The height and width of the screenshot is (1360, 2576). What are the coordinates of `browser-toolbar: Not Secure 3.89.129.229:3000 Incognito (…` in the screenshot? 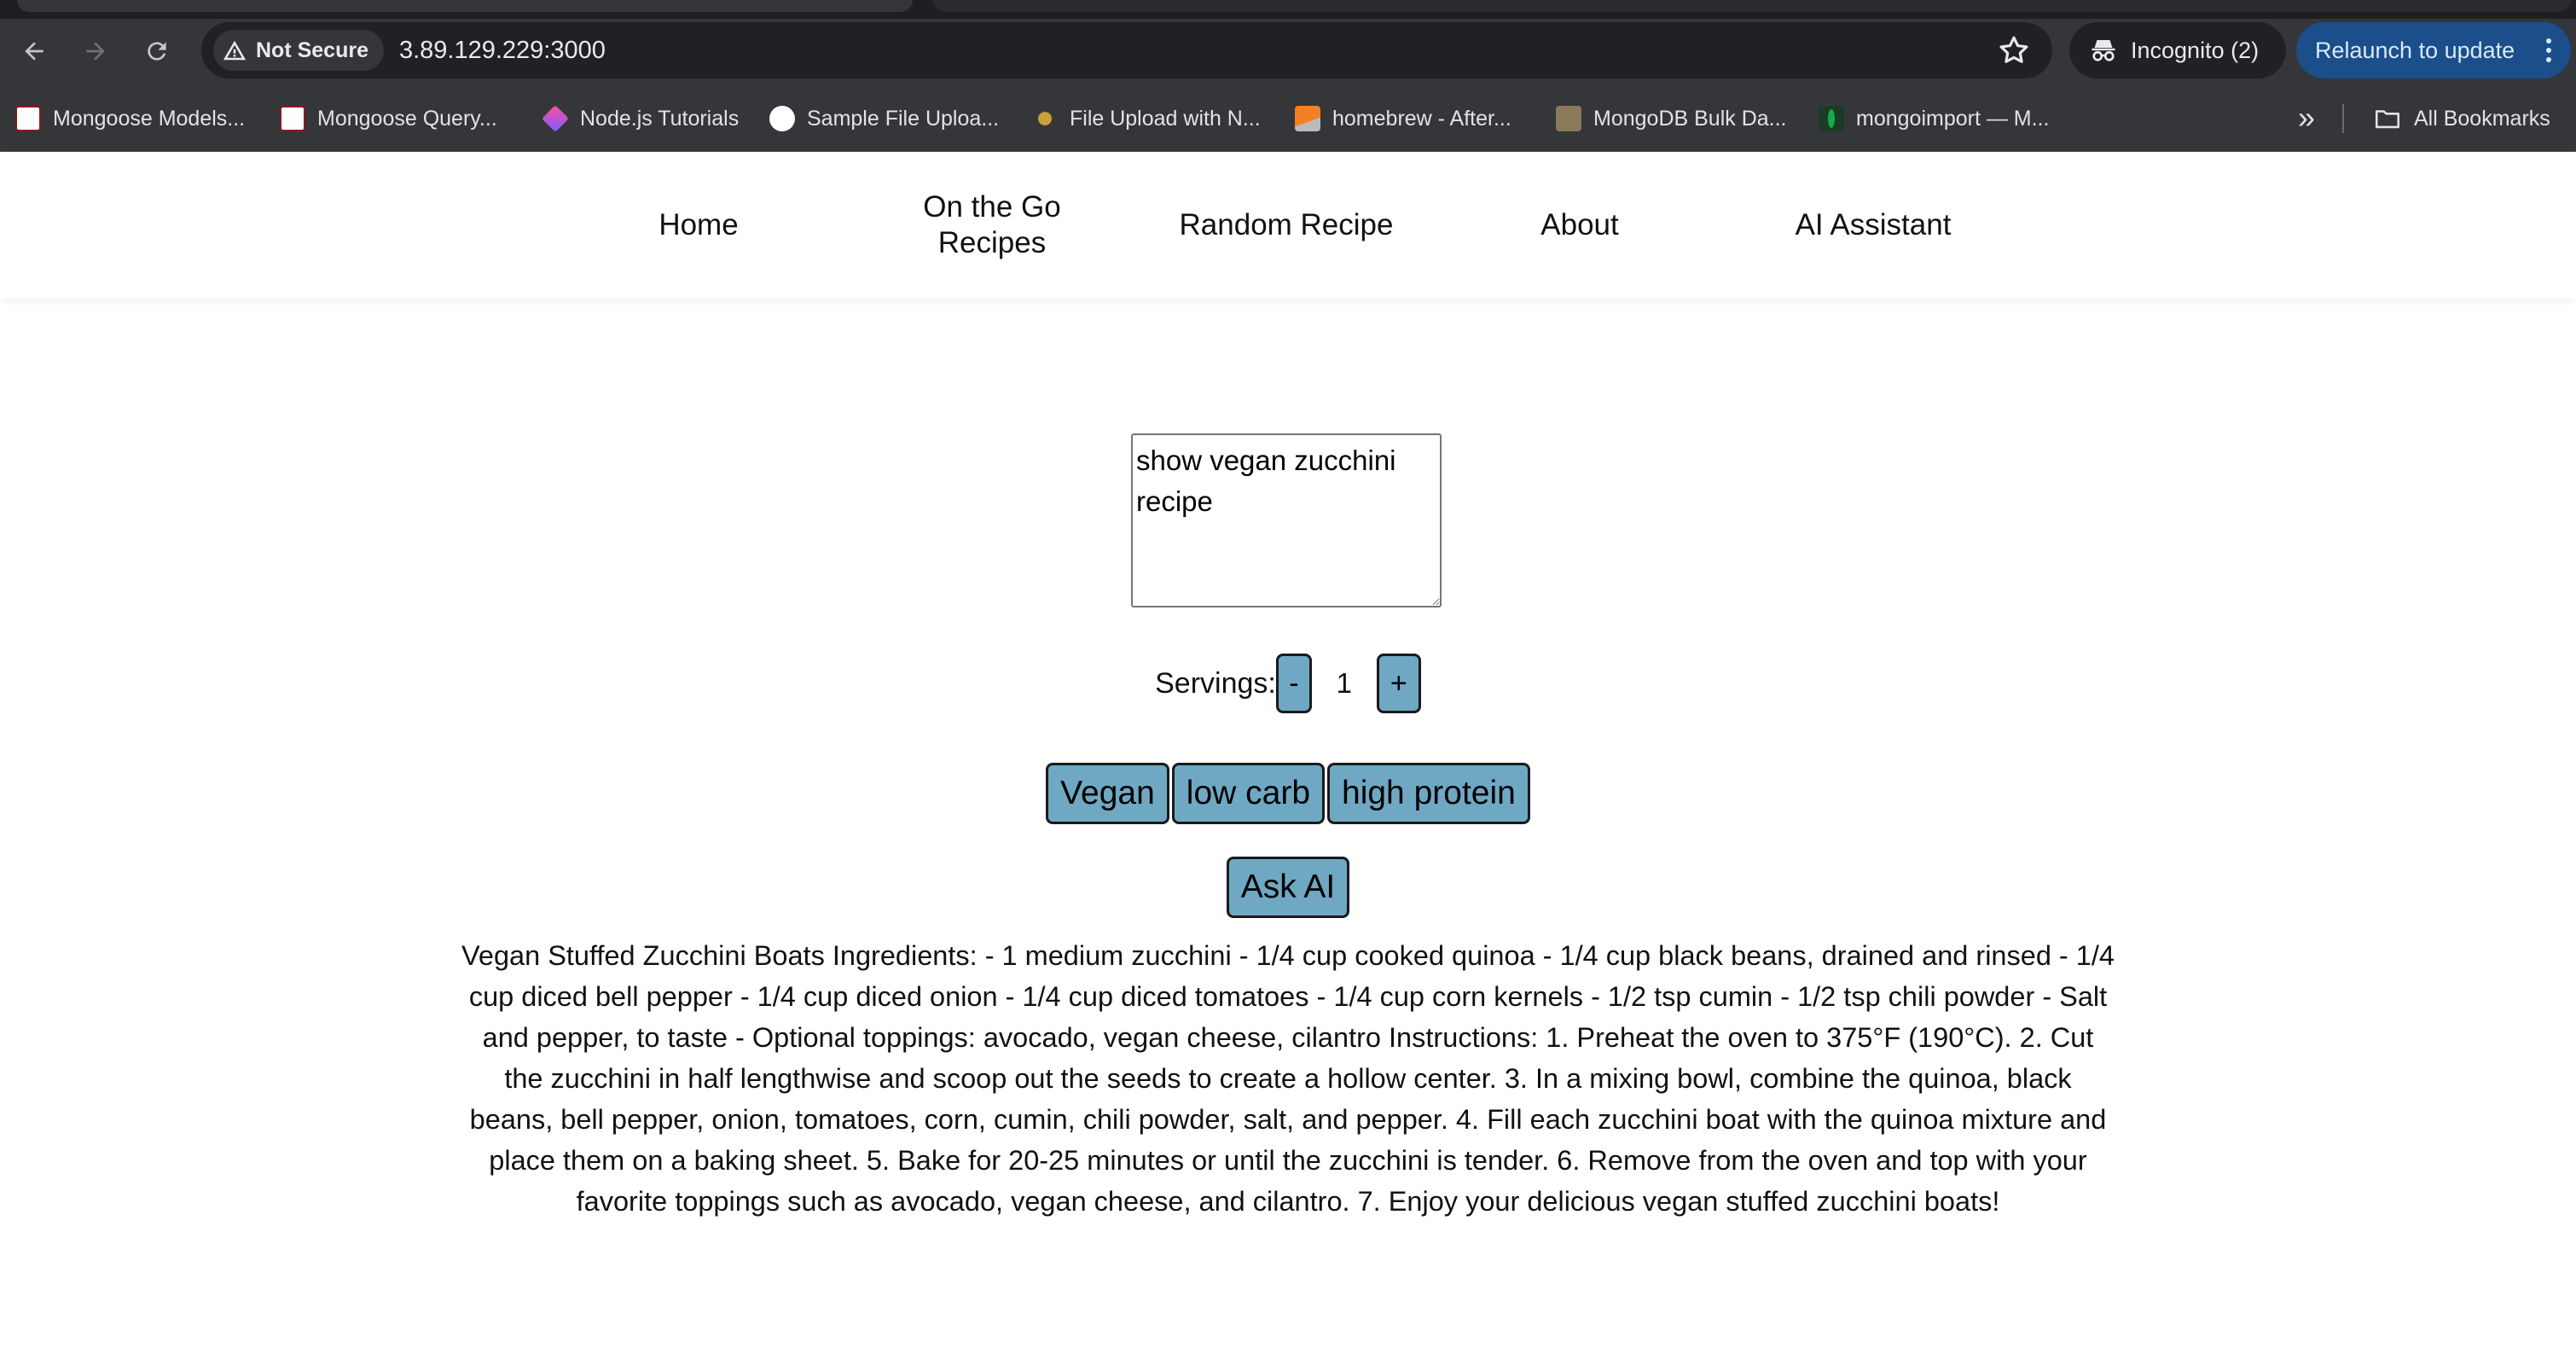 It's located at (1288, 52).